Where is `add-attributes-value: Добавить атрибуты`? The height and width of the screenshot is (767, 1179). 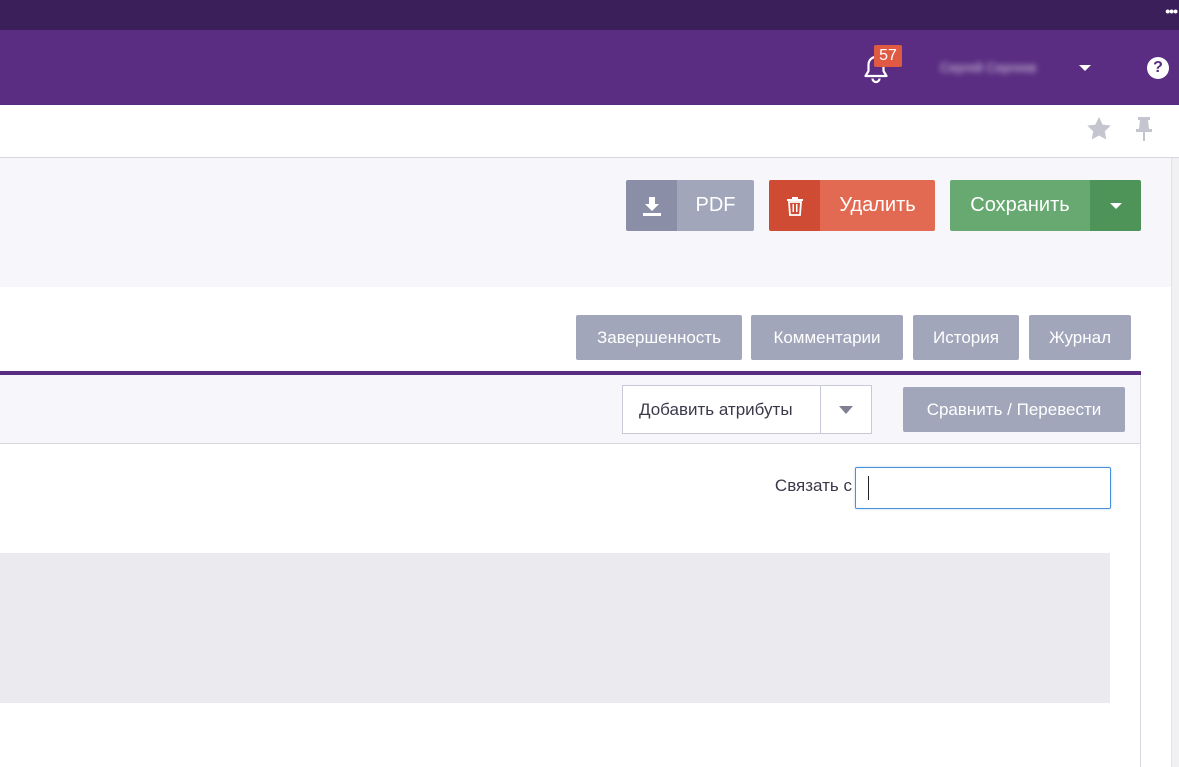
add-attributes-value: Добавить атрибуты is located at coordinates (716, 409).